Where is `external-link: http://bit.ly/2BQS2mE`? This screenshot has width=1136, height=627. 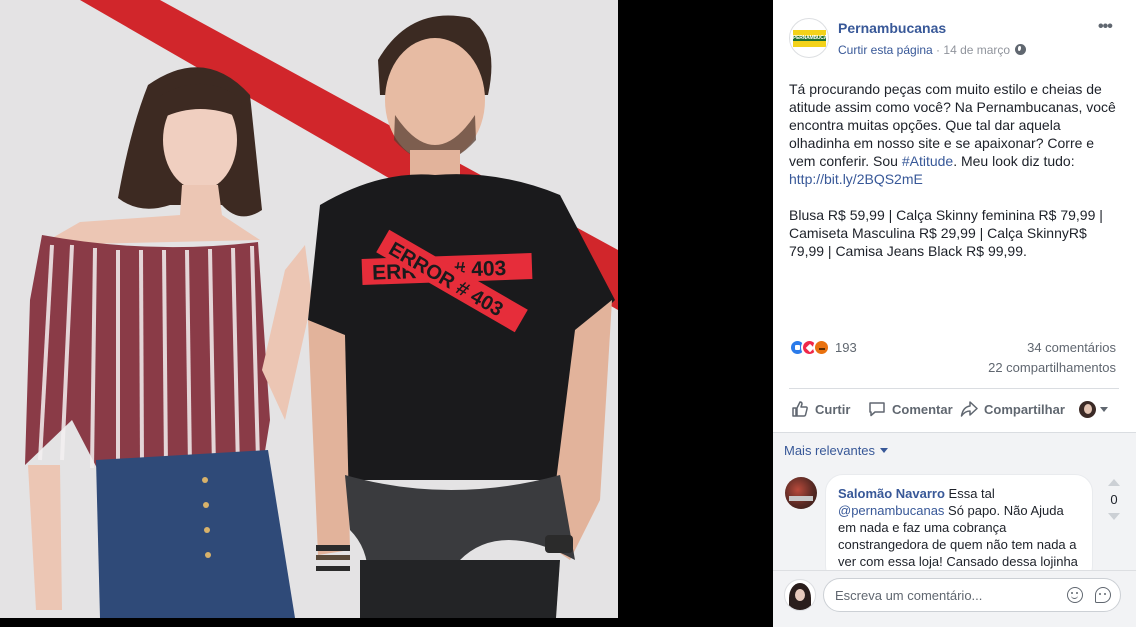 external-link: http://bit.ly/2BQS2mE is located at coordinates (856, 179).